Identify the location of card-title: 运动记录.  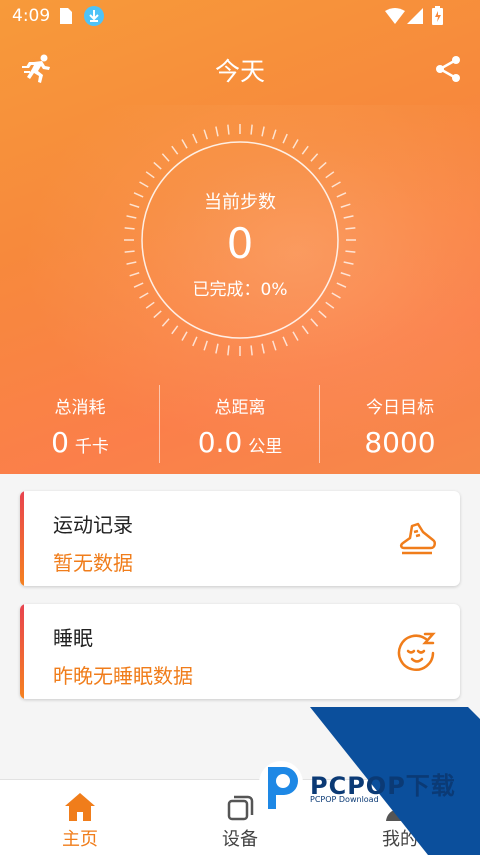
(93, 525).